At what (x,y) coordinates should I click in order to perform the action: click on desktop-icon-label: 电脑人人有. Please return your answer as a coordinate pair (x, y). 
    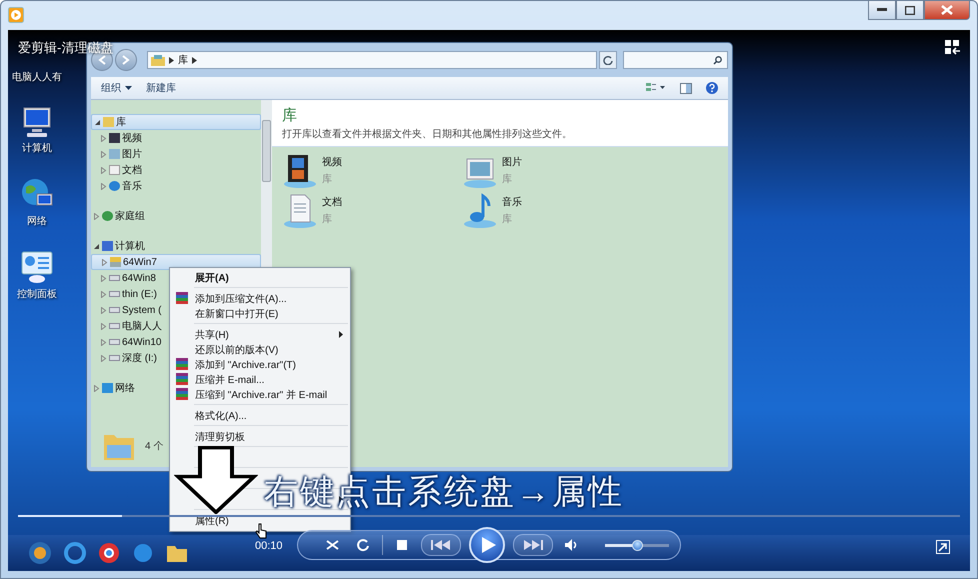
    Looking at the image, I should click on (37, 77).